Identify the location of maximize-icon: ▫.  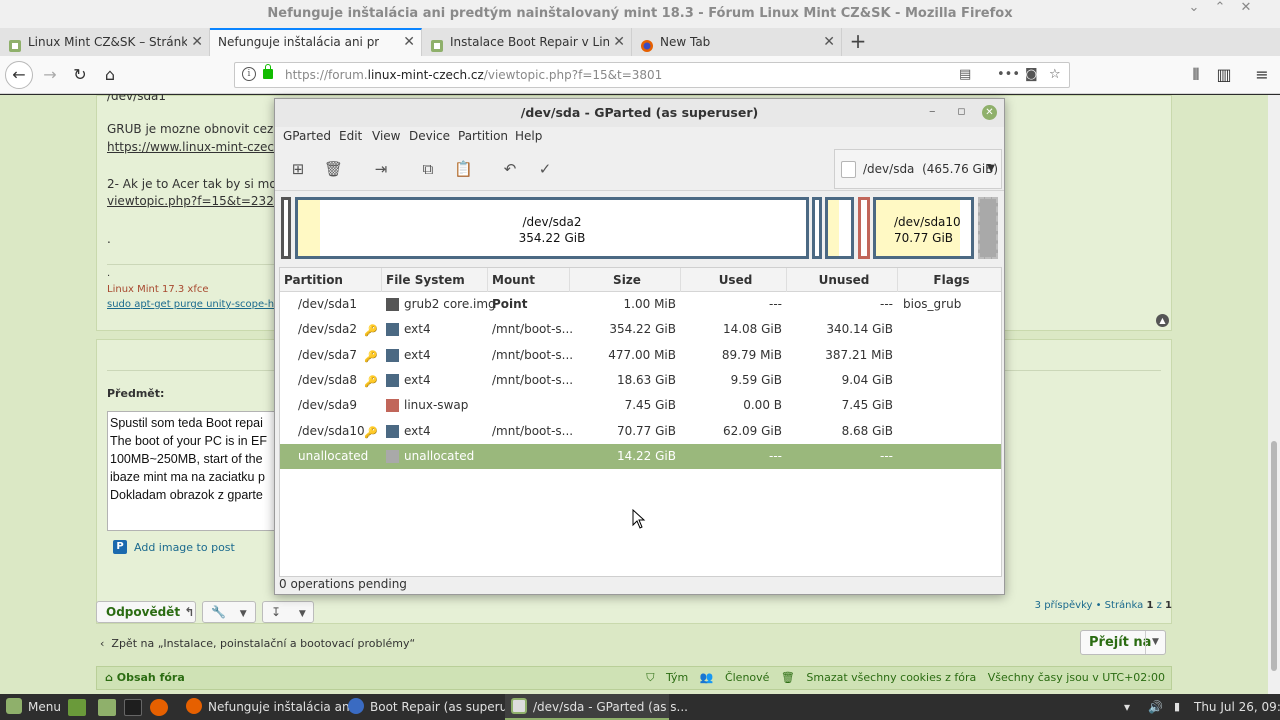
(961, 112).